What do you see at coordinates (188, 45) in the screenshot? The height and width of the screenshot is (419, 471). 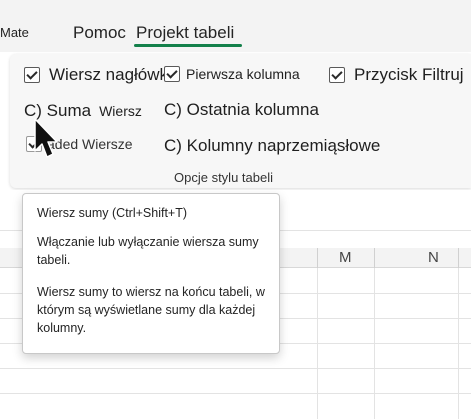 I see `active-tab-indicator` at bounding box center [188, 45].